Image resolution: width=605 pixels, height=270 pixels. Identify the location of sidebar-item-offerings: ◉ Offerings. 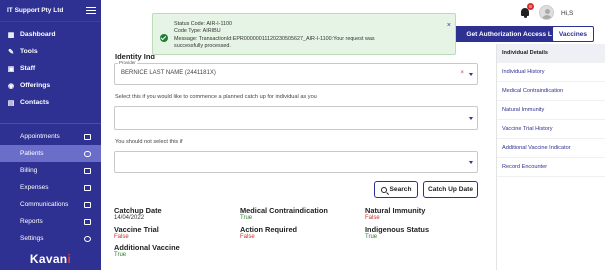
(50, 85).